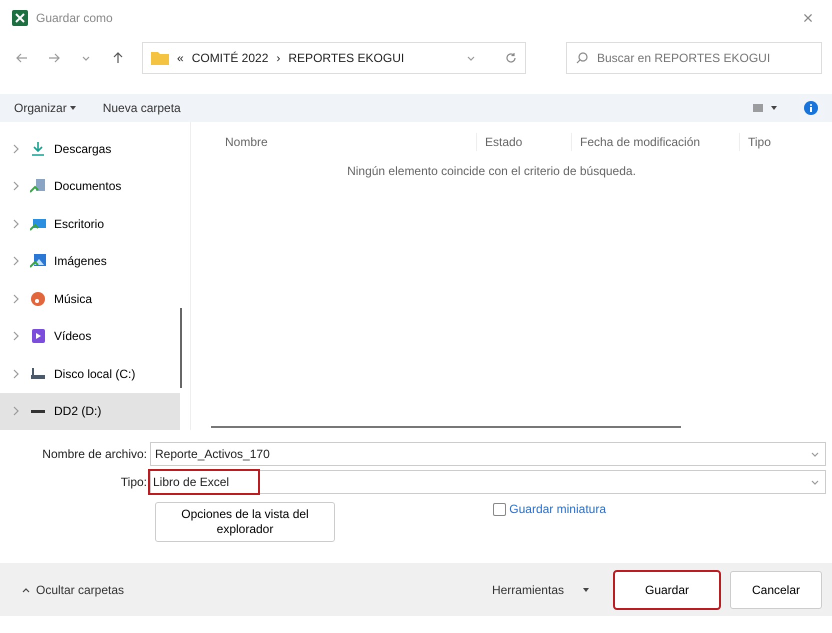 Image resolution: width=832 pixels, height=633 pixels. I want to click on folder-icon, so click(160, 58).